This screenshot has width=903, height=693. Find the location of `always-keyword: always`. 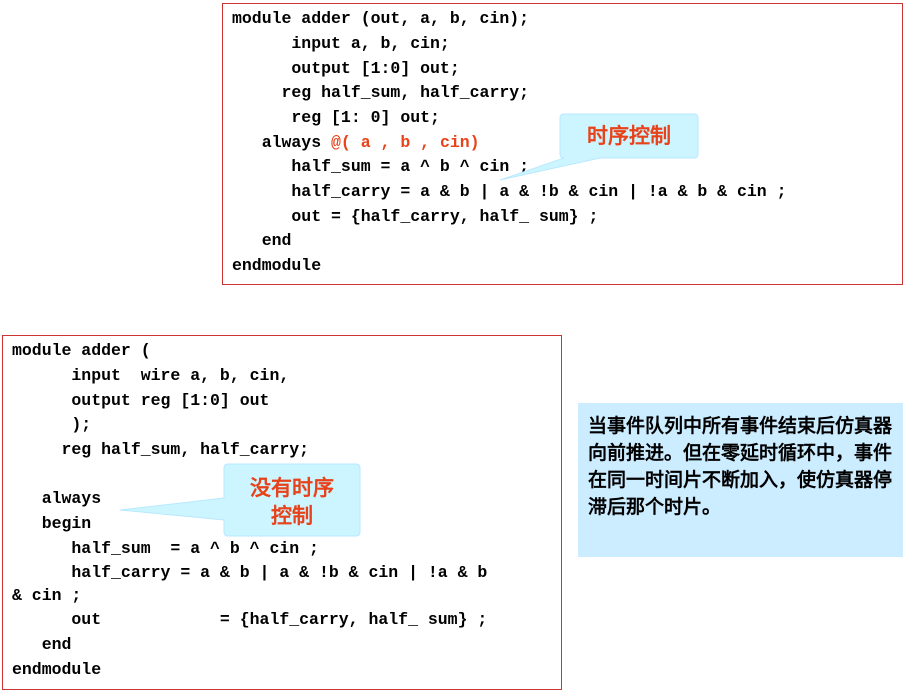

always-keyword: always is located at coordinates (282, 142).